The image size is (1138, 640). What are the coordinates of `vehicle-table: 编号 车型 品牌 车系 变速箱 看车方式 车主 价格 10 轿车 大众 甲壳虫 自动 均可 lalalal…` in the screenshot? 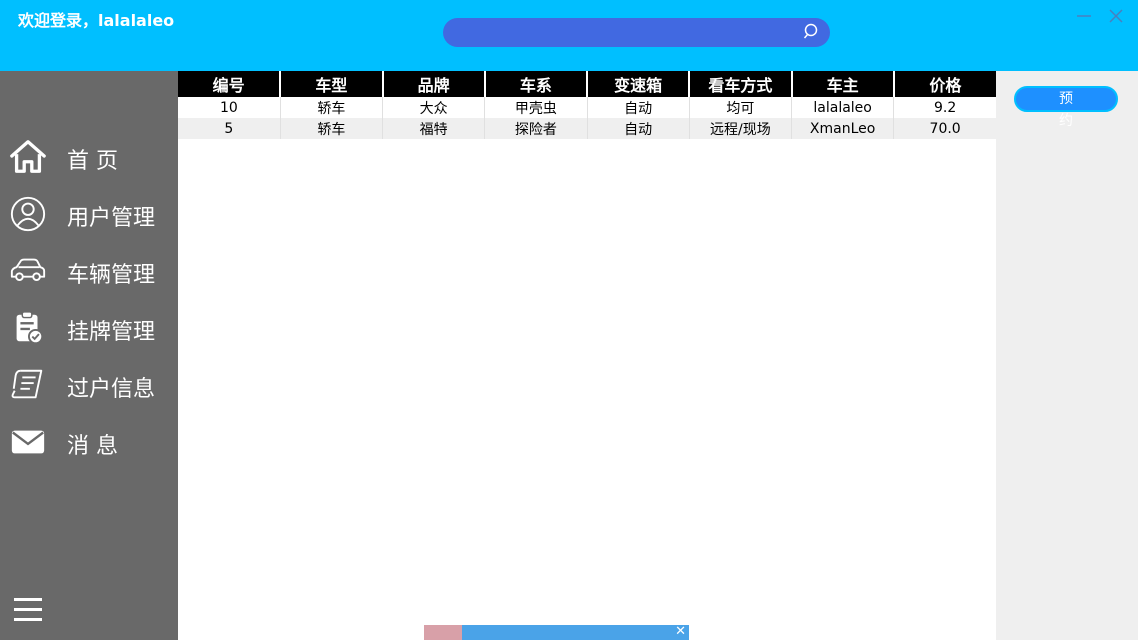 It's located at (587, 105).